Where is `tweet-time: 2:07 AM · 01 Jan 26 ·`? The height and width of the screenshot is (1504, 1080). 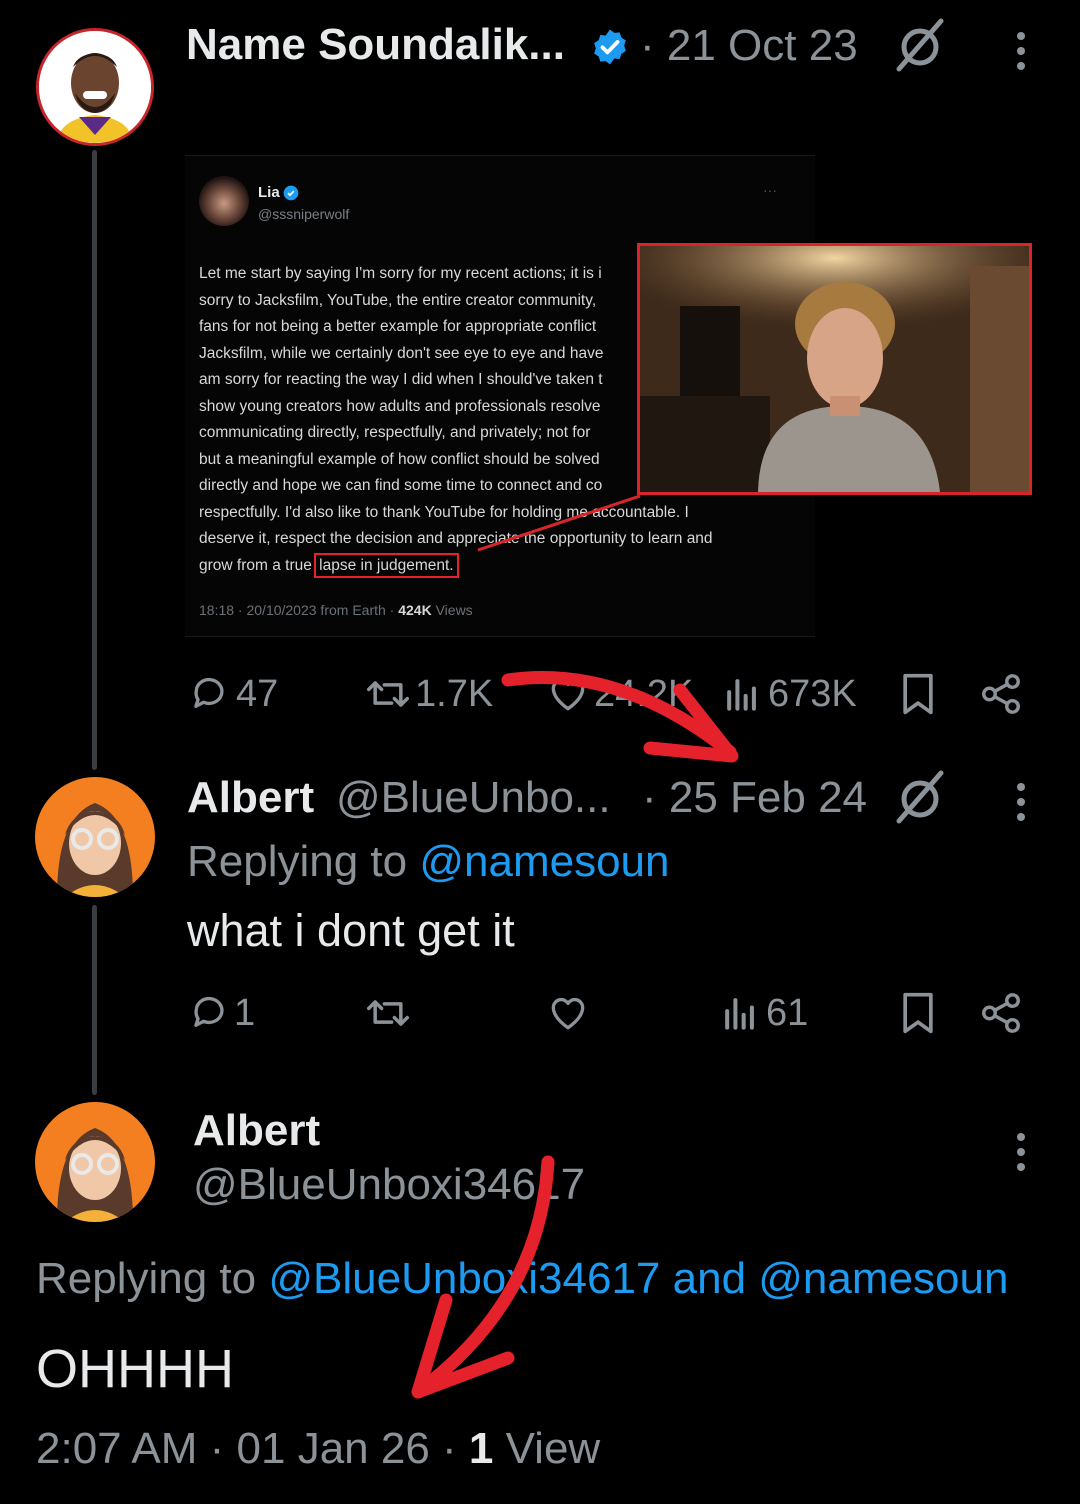
tweet-time: 2:07 AM · 01 Jan 26 · is located at coordinates (252, 1448).